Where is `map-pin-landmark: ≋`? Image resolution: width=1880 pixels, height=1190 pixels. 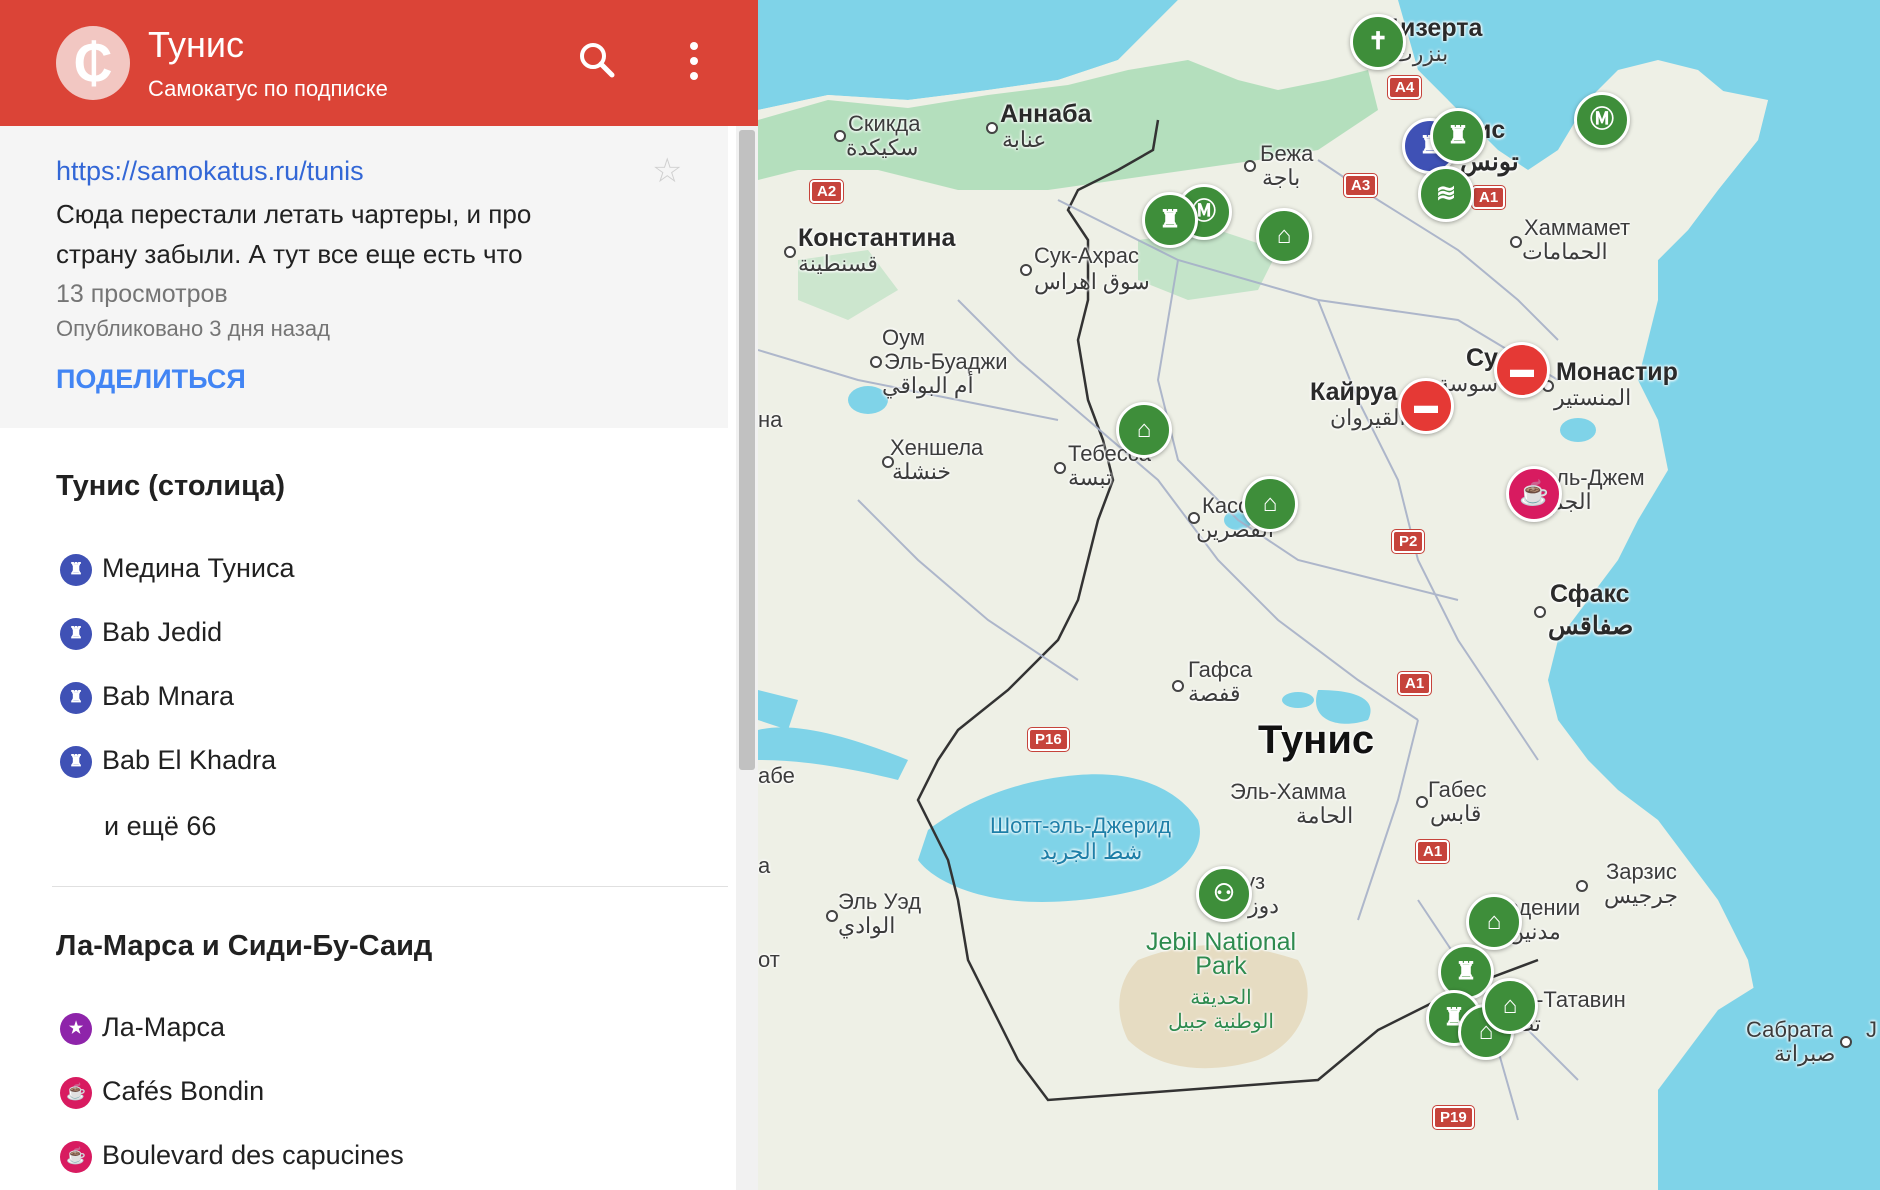
map-pin-landmark: ≋ is located at coordinates (1446, 194).